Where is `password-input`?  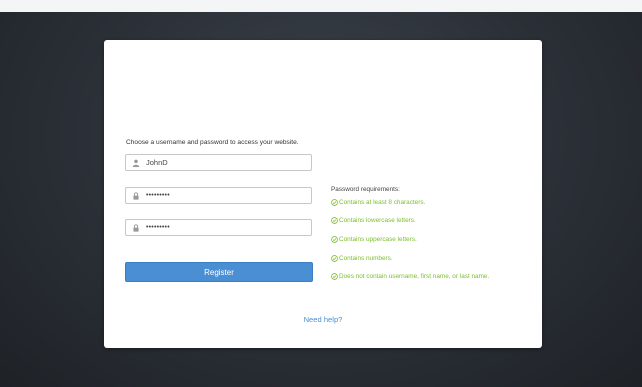 password-input is located at coordinates (226, 195).